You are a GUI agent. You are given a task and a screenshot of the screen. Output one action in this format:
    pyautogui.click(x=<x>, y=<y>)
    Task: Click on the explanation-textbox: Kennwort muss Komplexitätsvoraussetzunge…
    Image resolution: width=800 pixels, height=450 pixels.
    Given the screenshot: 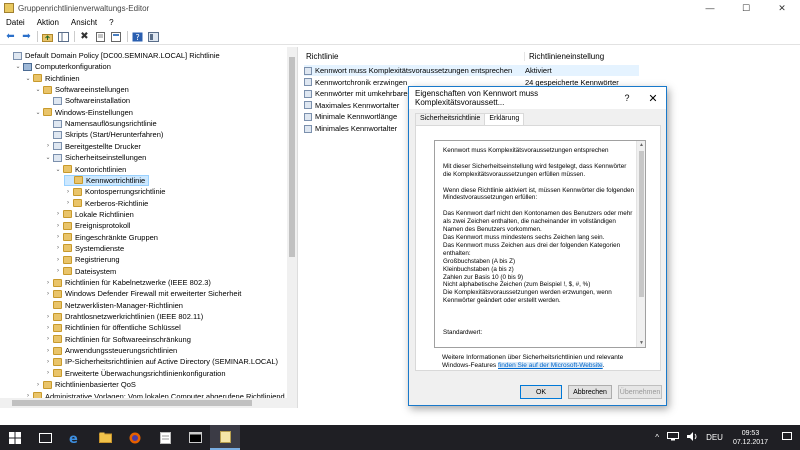 What is the action you would take?
    pyautogui.click(x=540, y=244)
    